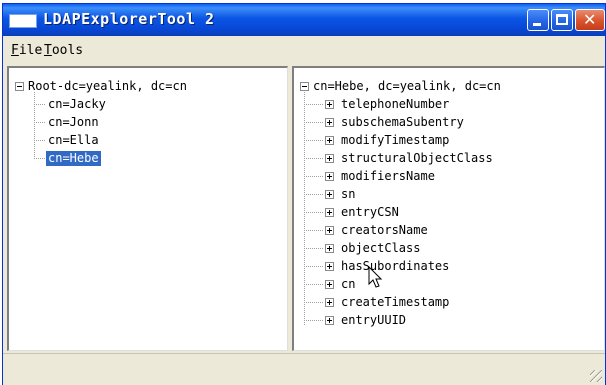 The height and width of the screenshot is (385, 606). Describe the element at coordinates (384, 230) in the screenshot. I see `attribute-node: creatorsName` at that location.